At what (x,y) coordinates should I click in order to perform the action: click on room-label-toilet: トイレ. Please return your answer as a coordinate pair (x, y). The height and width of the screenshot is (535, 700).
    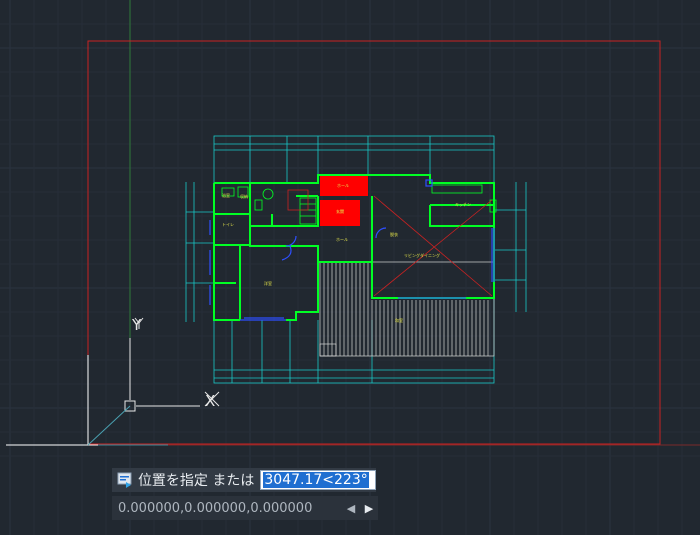
    Looking at the image, I should click on (228, 224).